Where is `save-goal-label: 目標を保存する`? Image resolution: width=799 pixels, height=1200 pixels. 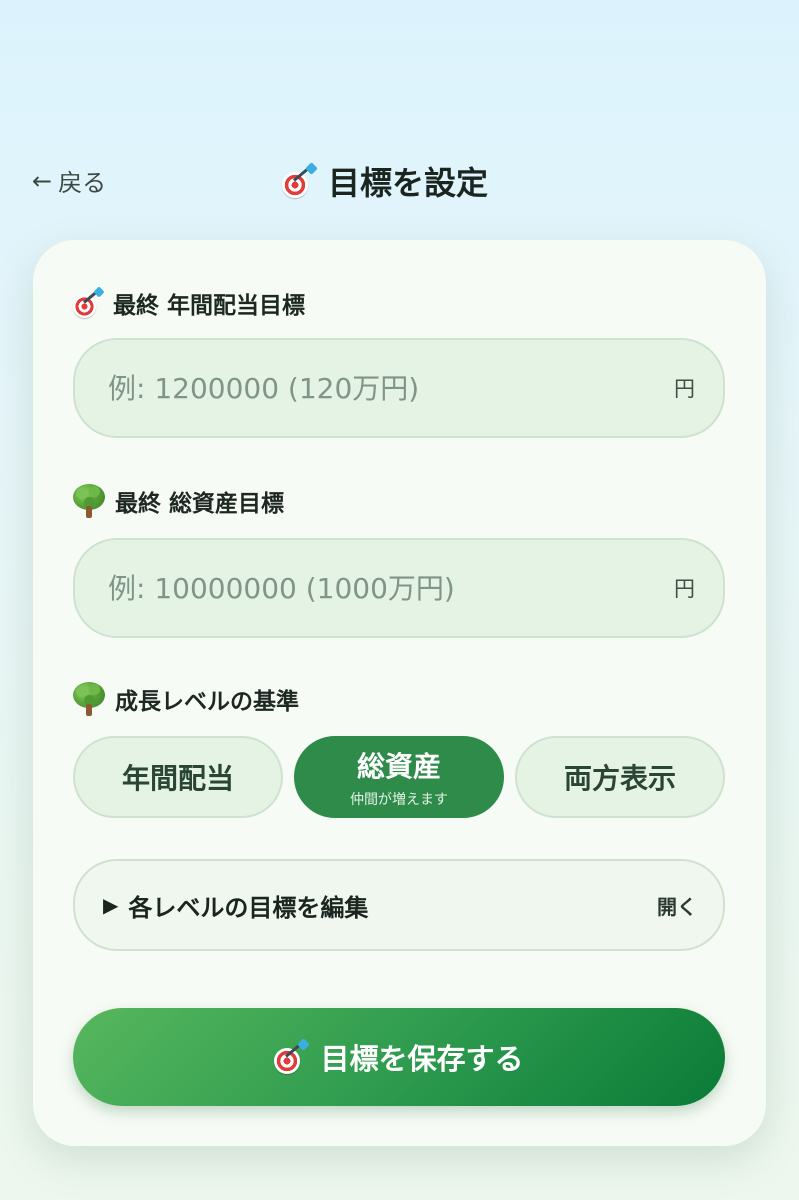
save-goal-label: 目標を保存する is located at coordinates (422, 1060).